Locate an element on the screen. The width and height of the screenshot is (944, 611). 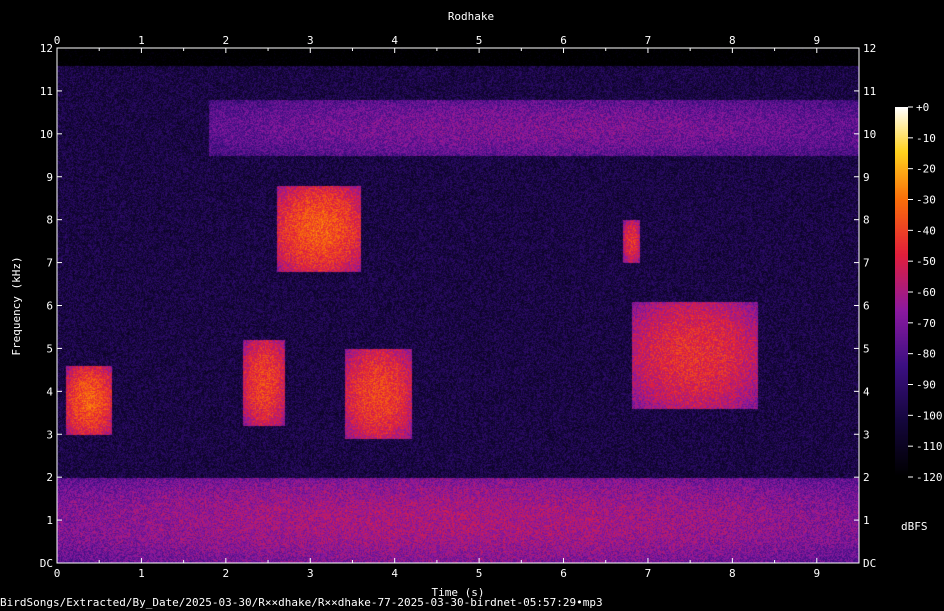
colorbar-tick-label: -120 is located at coordinates (929, 477).